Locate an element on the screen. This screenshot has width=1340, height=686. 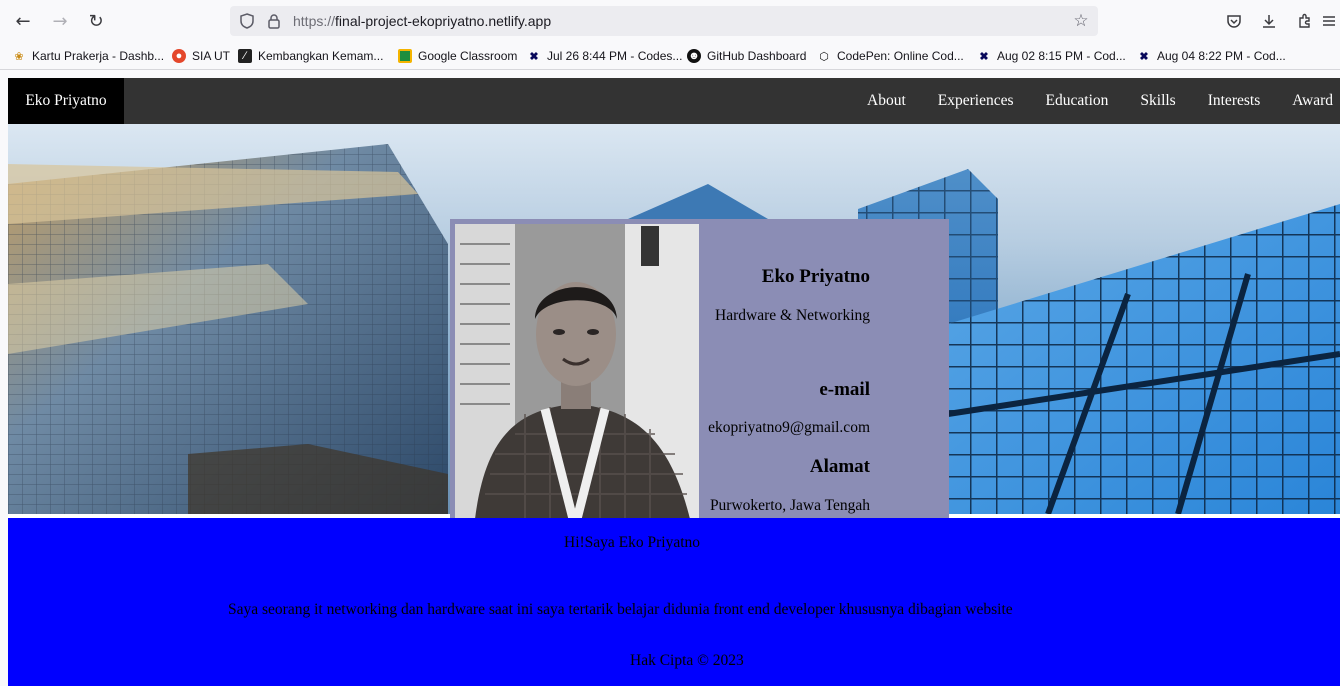
email-heading: e-mail is located at coordinates (844, 389).